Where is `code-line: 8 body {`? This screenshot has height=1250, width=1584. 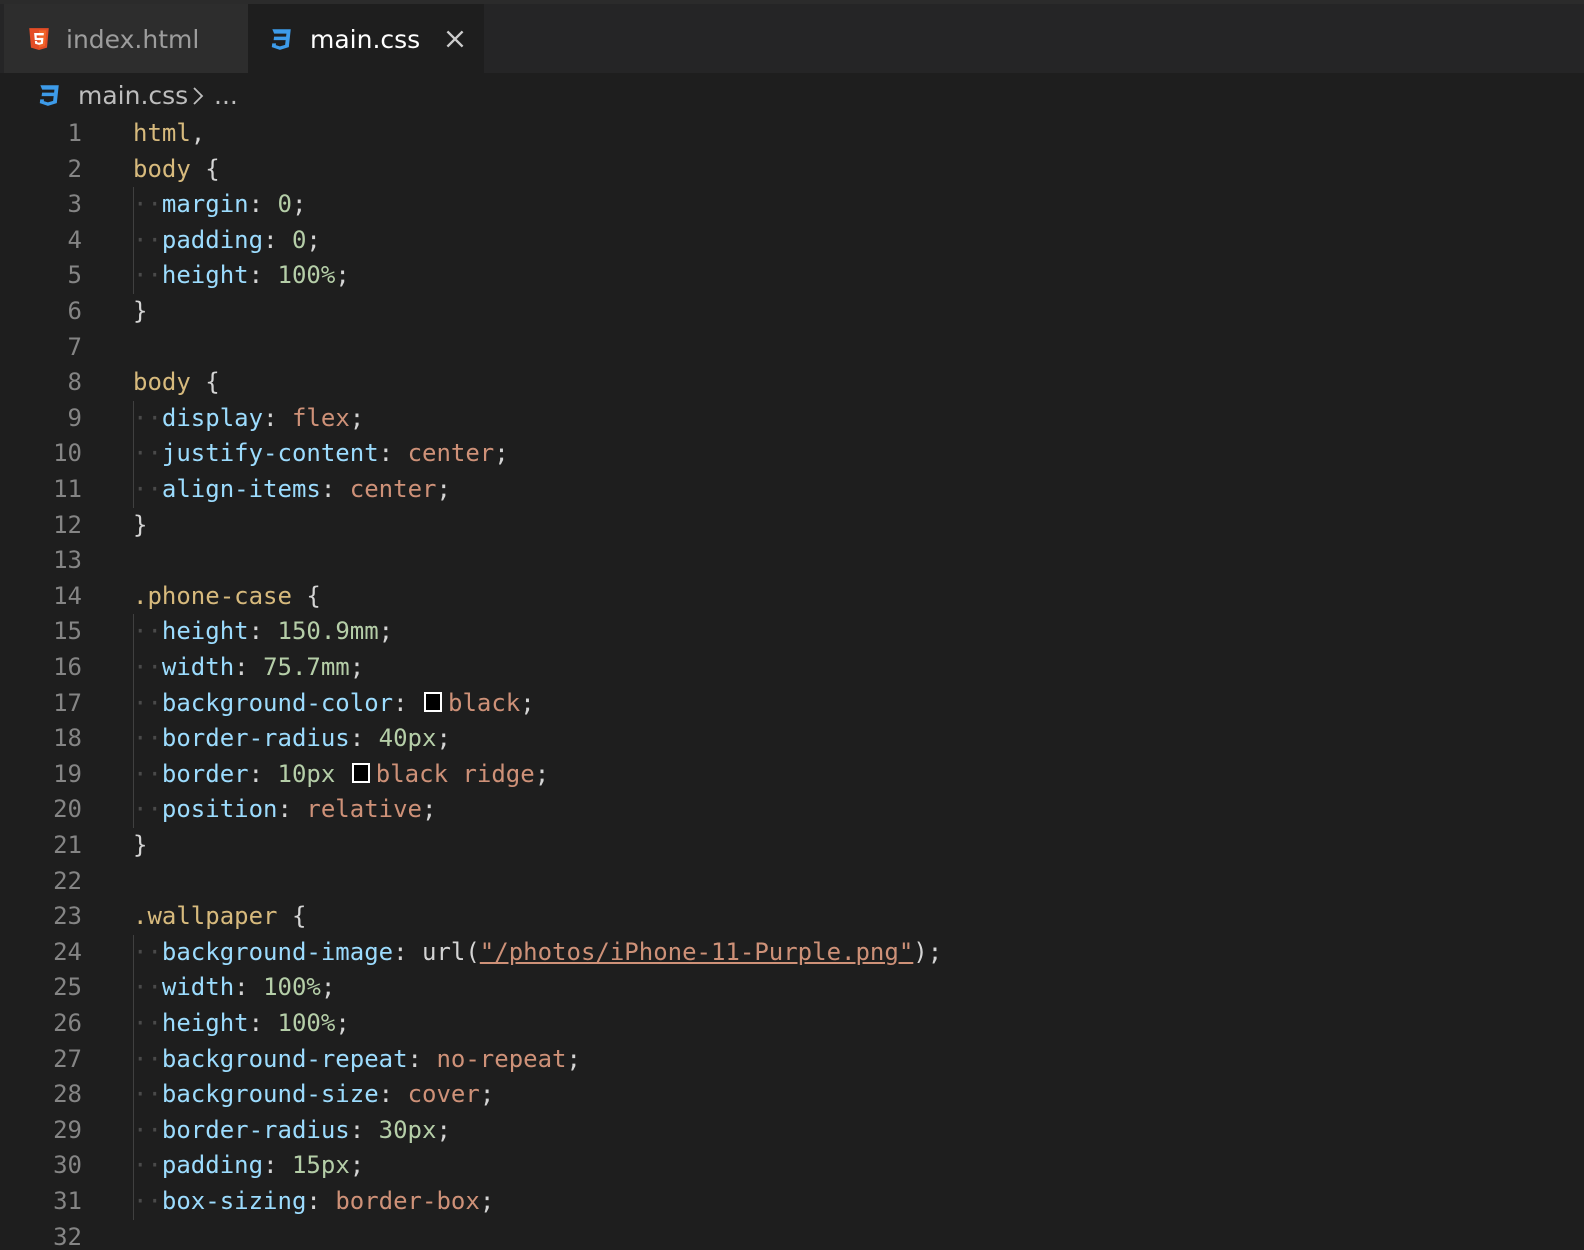
code-line: 8 body { is located at coordinates (792, 383).